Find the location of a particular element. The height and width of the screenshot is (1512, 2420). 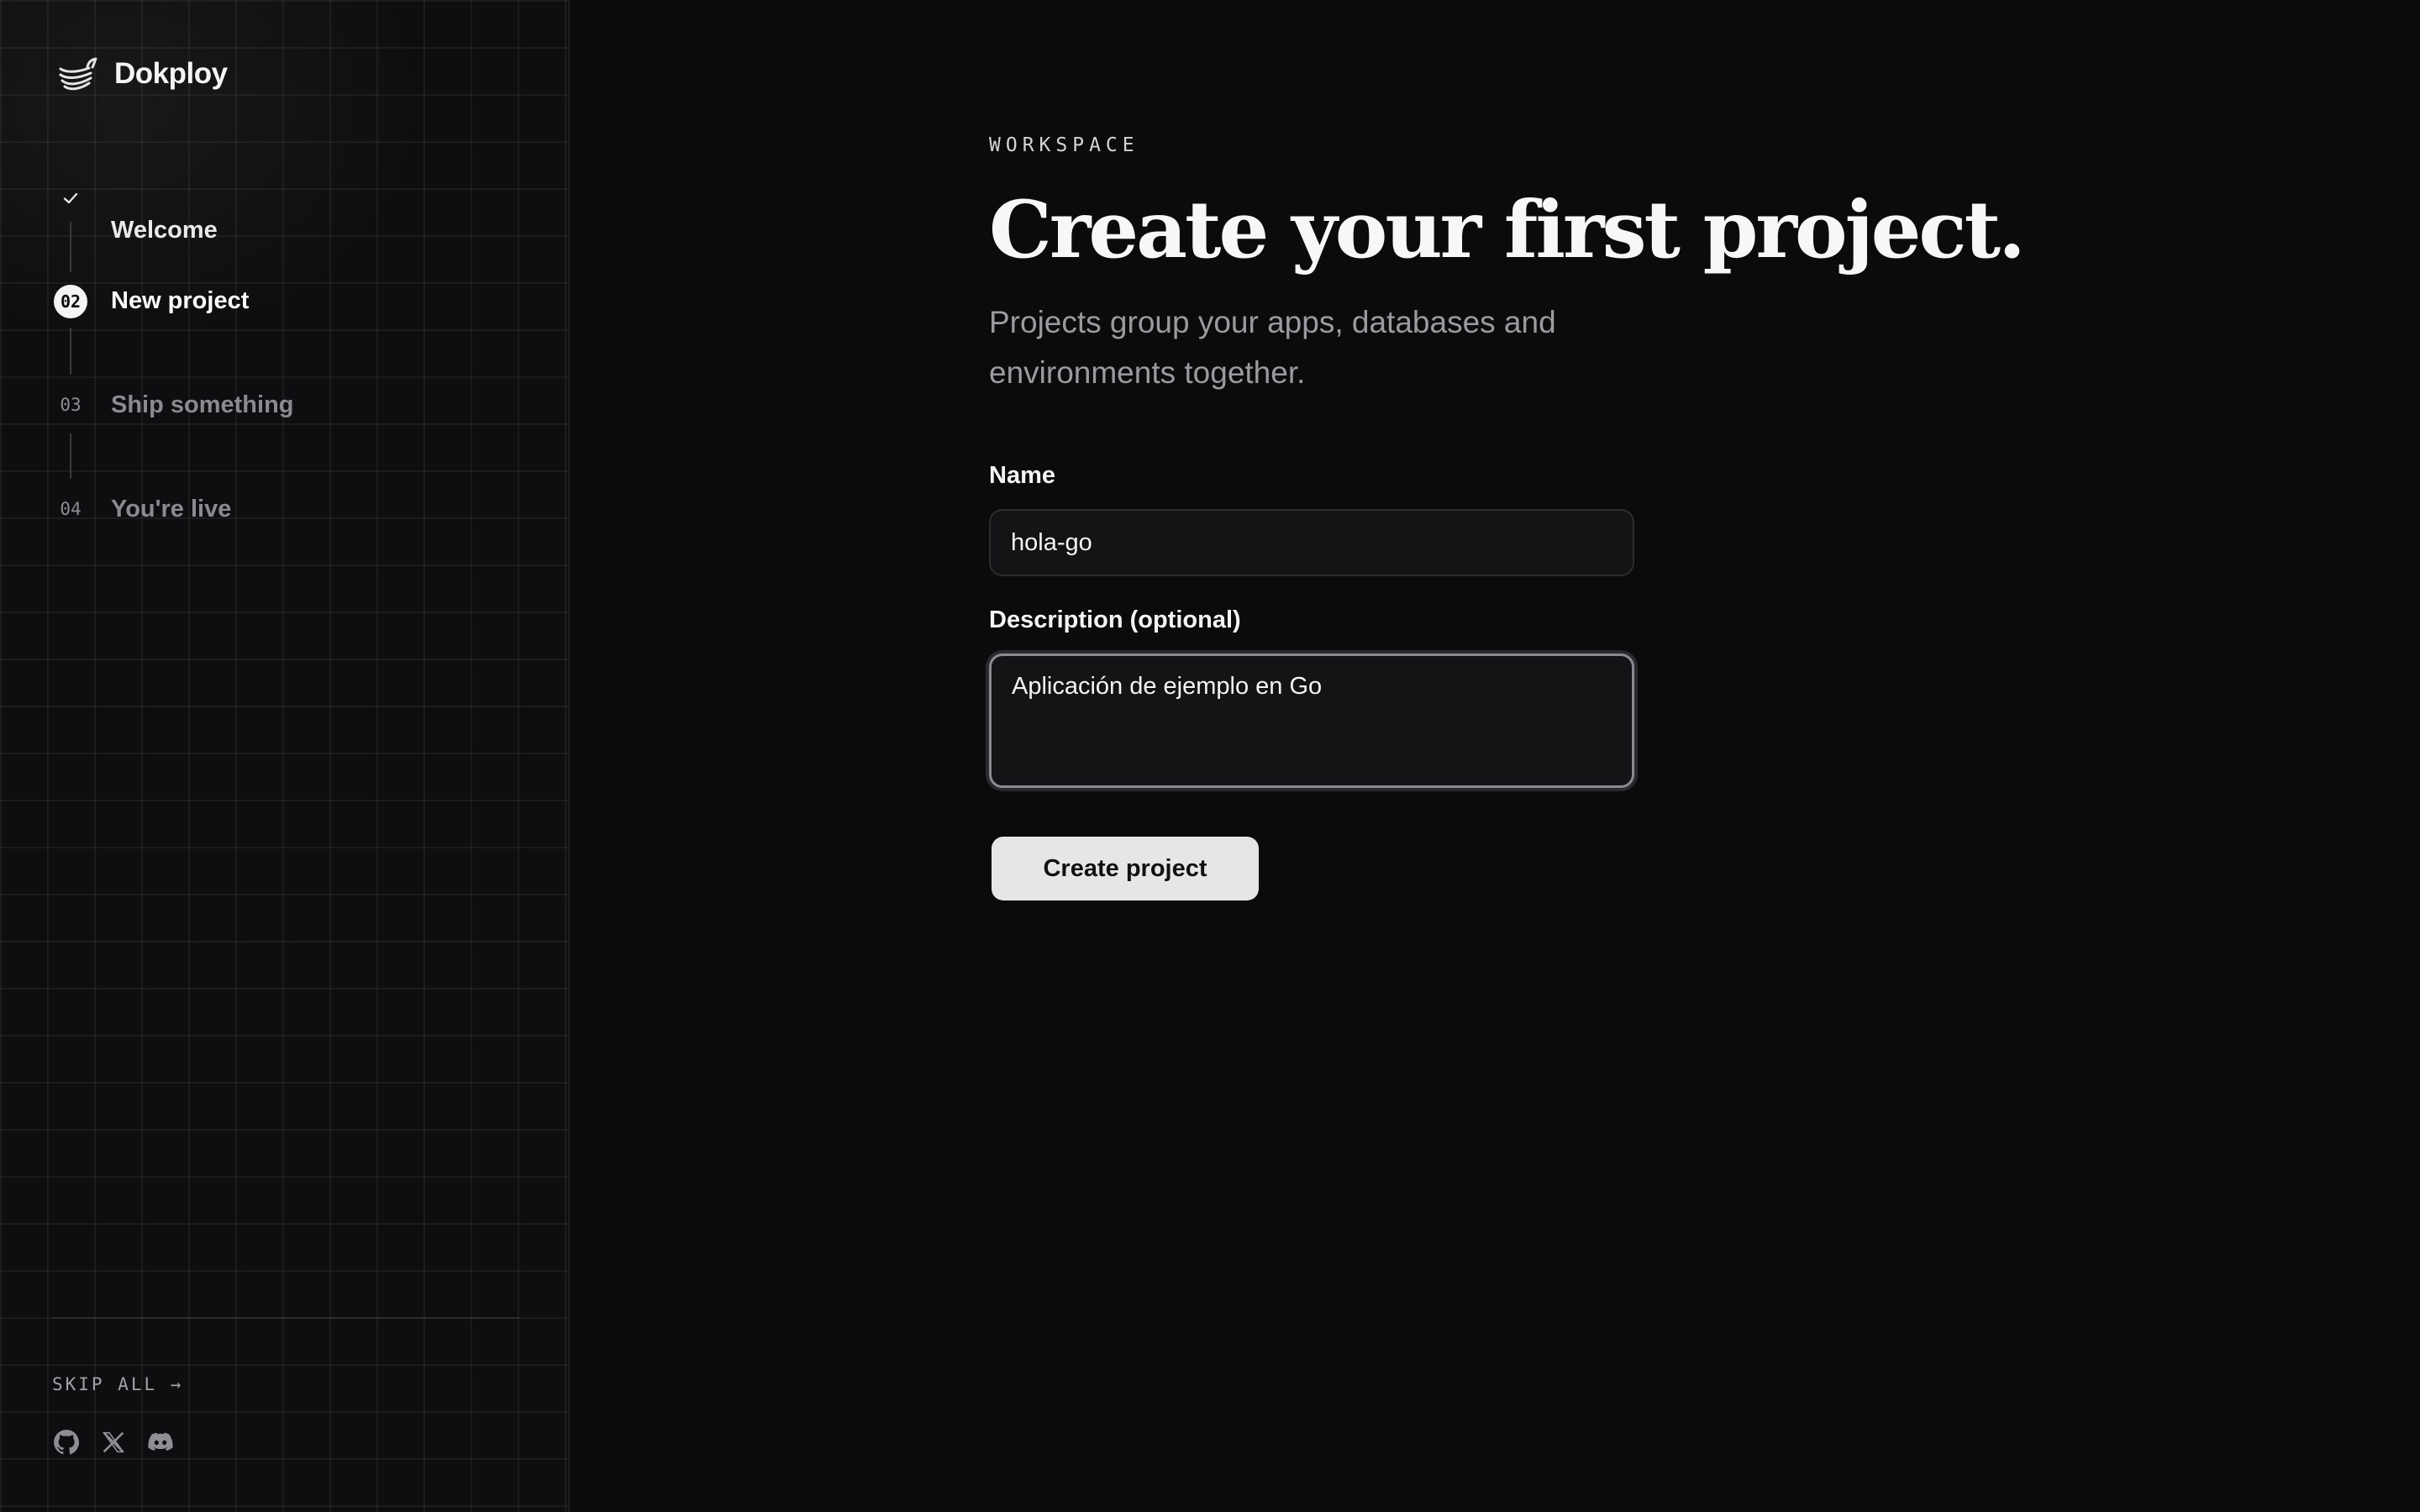

step-ship-something: Ship something is located at coordinates (202, 405).